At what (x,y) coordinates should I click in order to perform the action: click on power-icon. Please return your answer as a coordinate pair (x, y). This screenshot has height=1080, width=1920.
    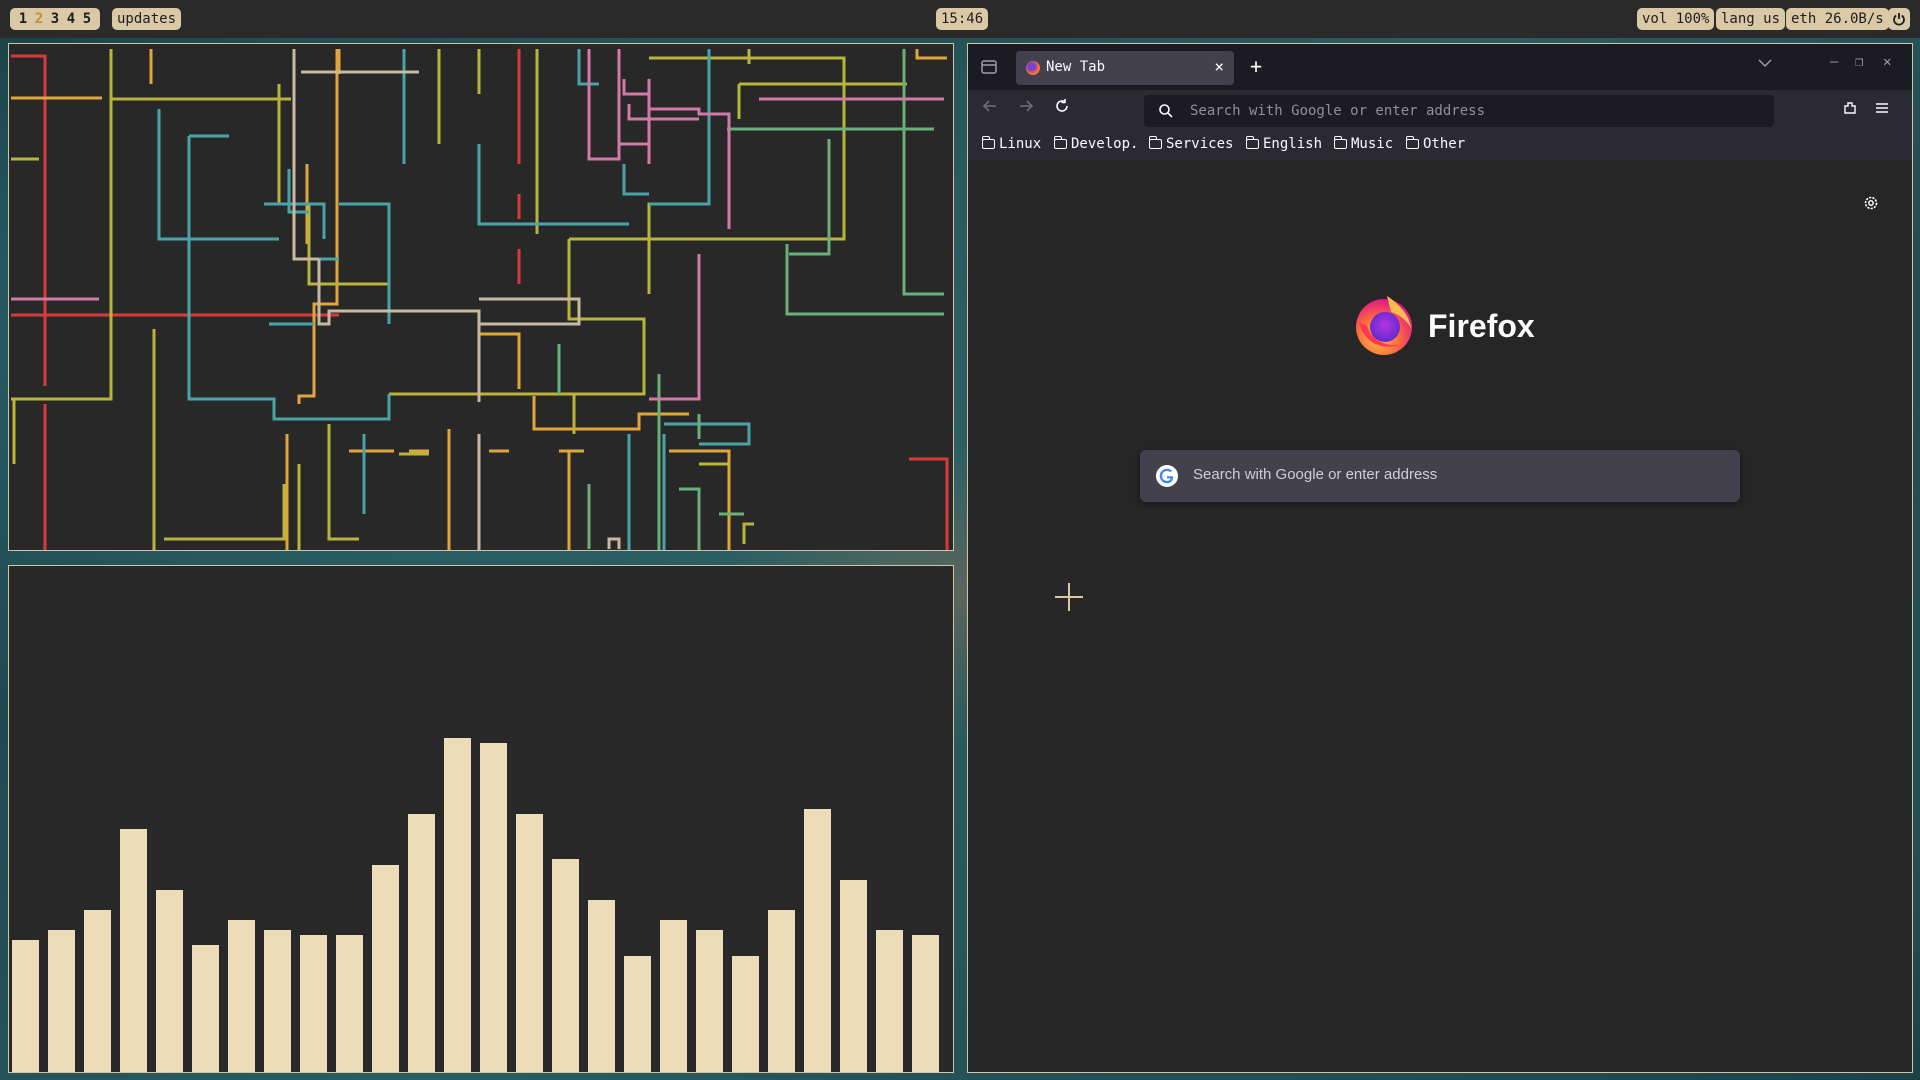
    Looking at the image, I should click on (1899, 19).